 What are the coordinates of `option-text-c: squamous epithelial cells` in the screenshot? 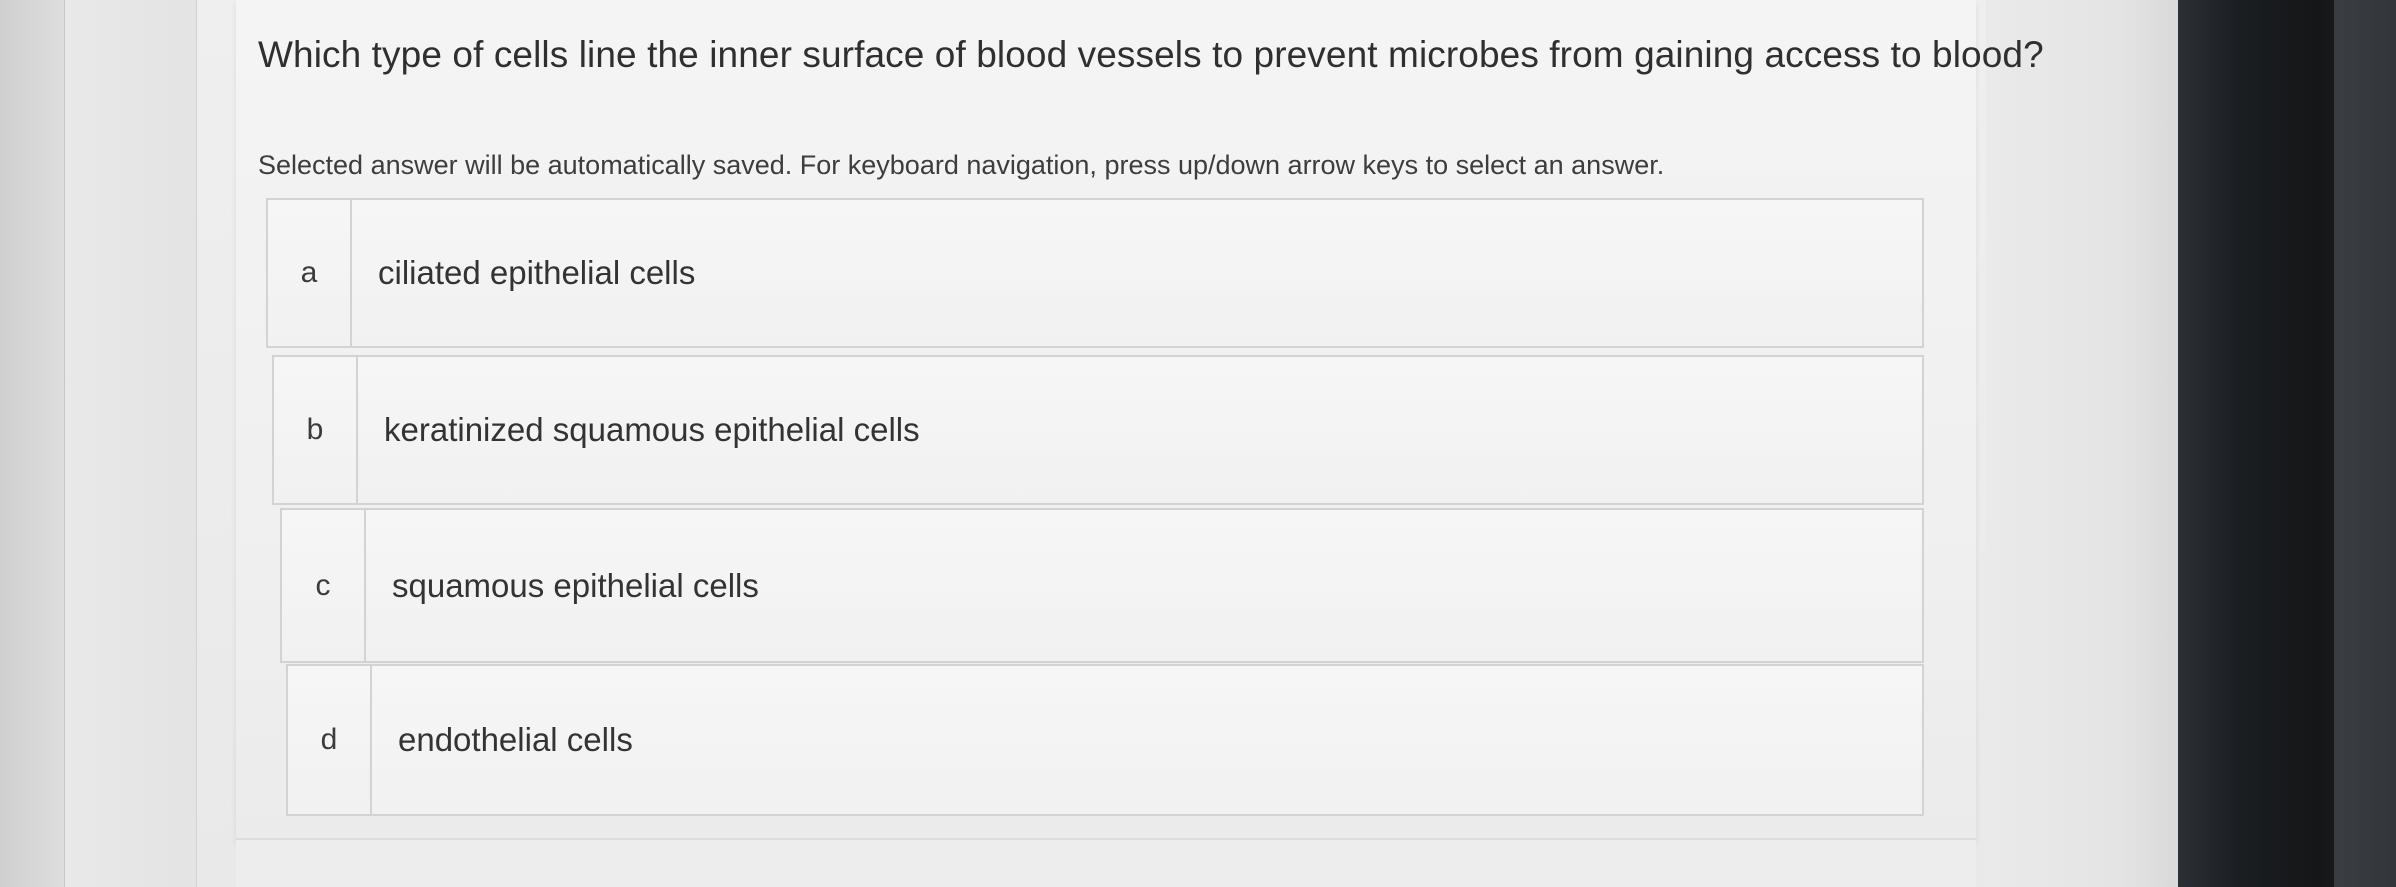 It's located at (575, 585).